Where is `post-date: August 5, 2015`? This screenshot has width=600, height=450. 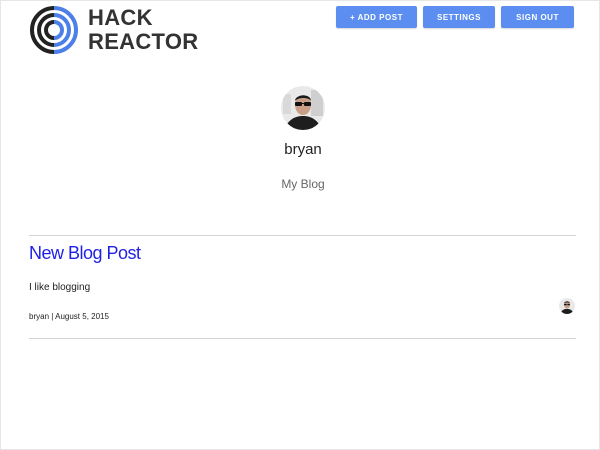
post-date: August 5, 2015 is located at coordinates (82, 316).